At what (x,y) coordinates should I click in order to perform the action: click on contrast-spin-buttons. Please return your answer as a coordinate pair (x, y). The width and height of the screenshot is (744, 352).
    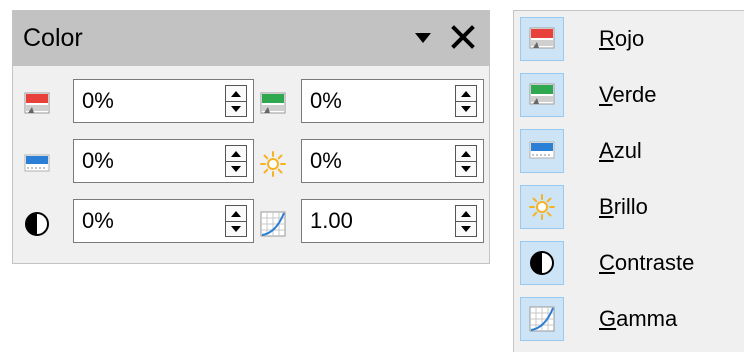
    Looking at the image, I should click on (236, 221).